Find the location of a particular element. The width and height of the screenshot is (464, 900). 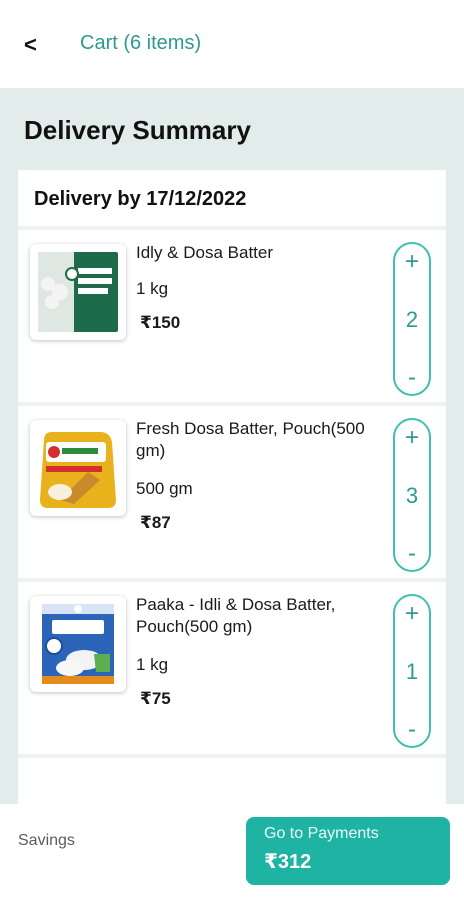

quantity-stepper: + 1 - is located at coordinates (412, 671).